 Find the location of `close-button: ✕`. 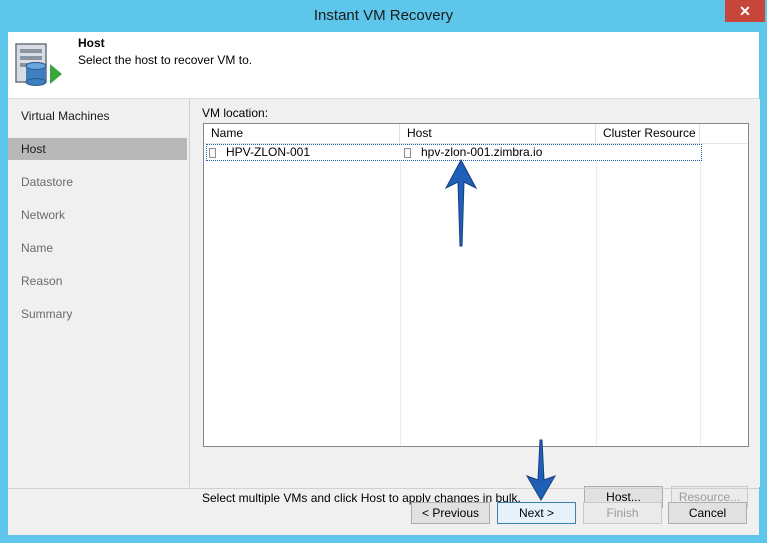

close-button: ✕ is located at coordinates (745, 11).